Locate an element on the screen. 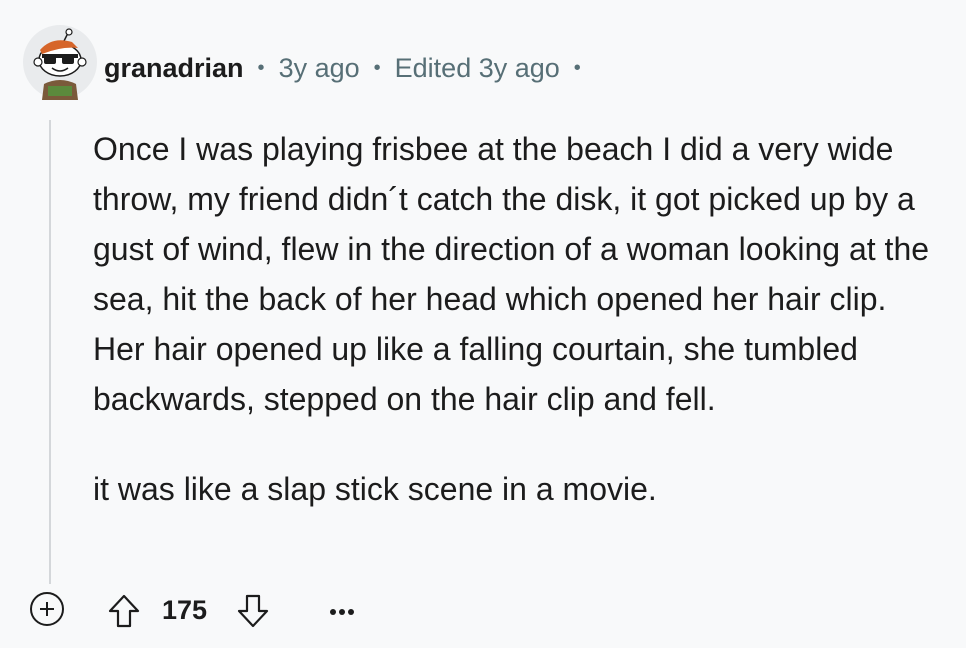 This screenshot has height=648, width=966. overflow-dots-icon is located at coordinates (342, 612).